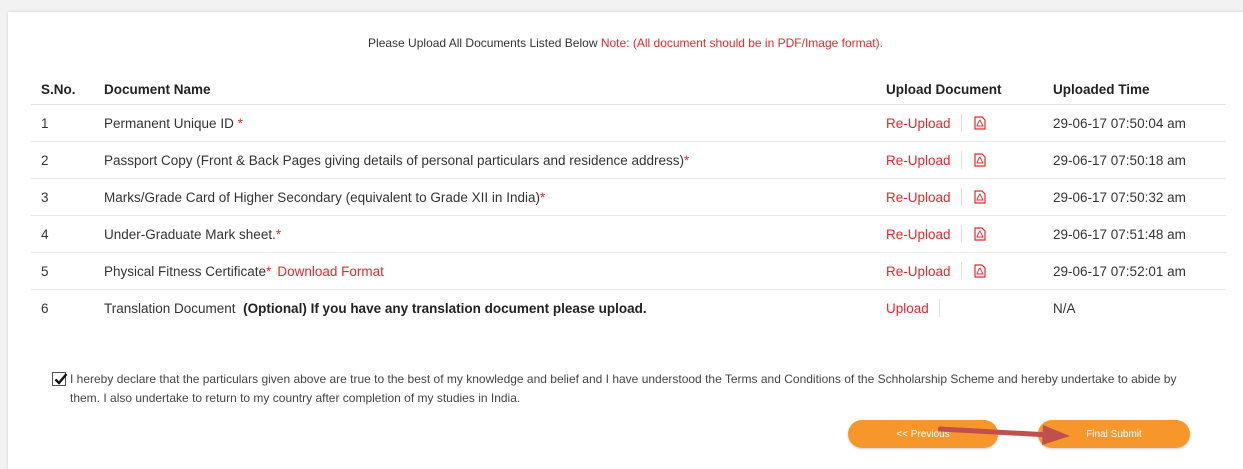  What do you see at coordinates (62, 234) in the screenshot?
I see `row-sno: 4` at bounding box center [62, 234].